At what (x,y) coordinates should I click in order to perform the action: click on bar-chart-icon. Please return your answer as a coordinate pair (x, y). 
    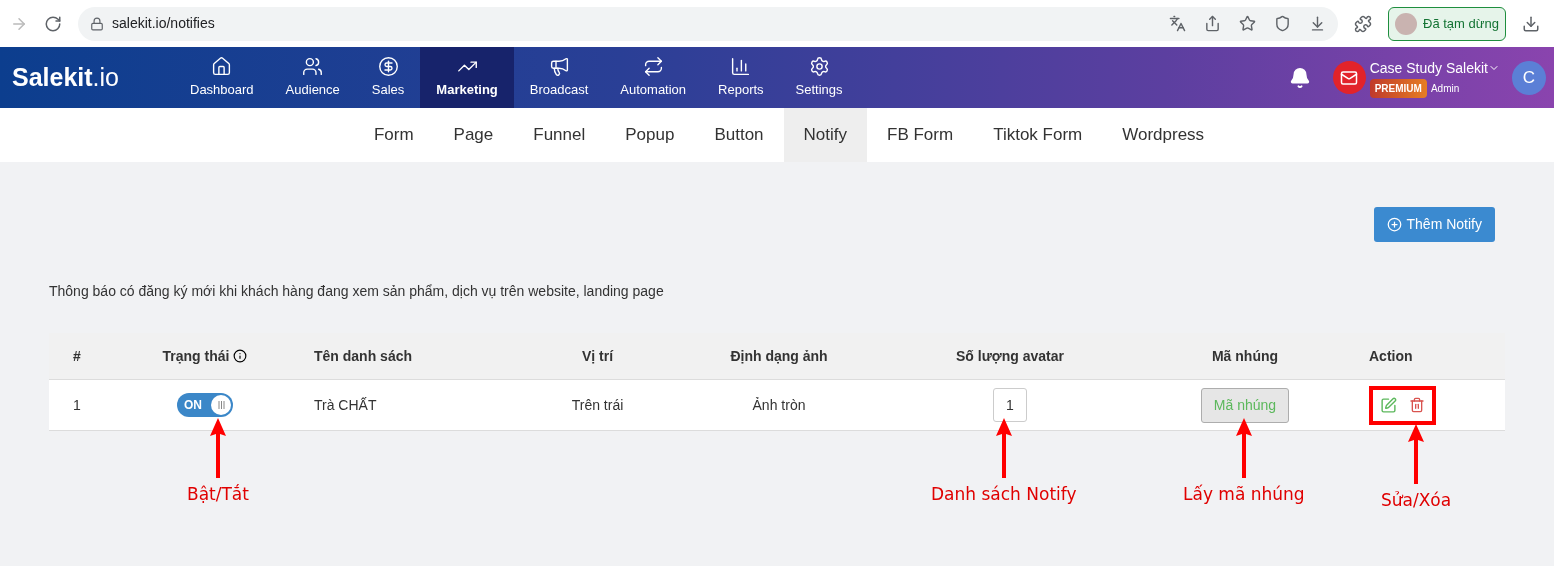
    Looking at the image, I should click on (741, 66).